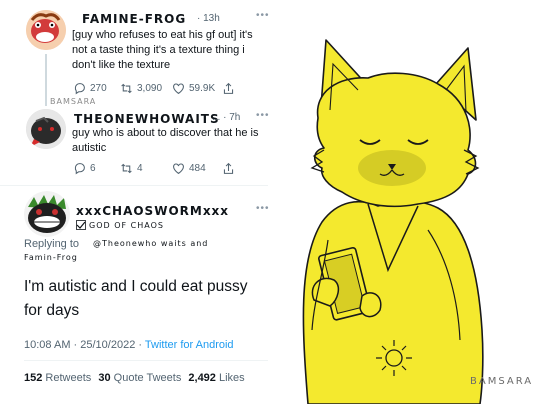 The height and width of the screenshot is (404, 540). I want to click on badge-icon, so click(81, 225).